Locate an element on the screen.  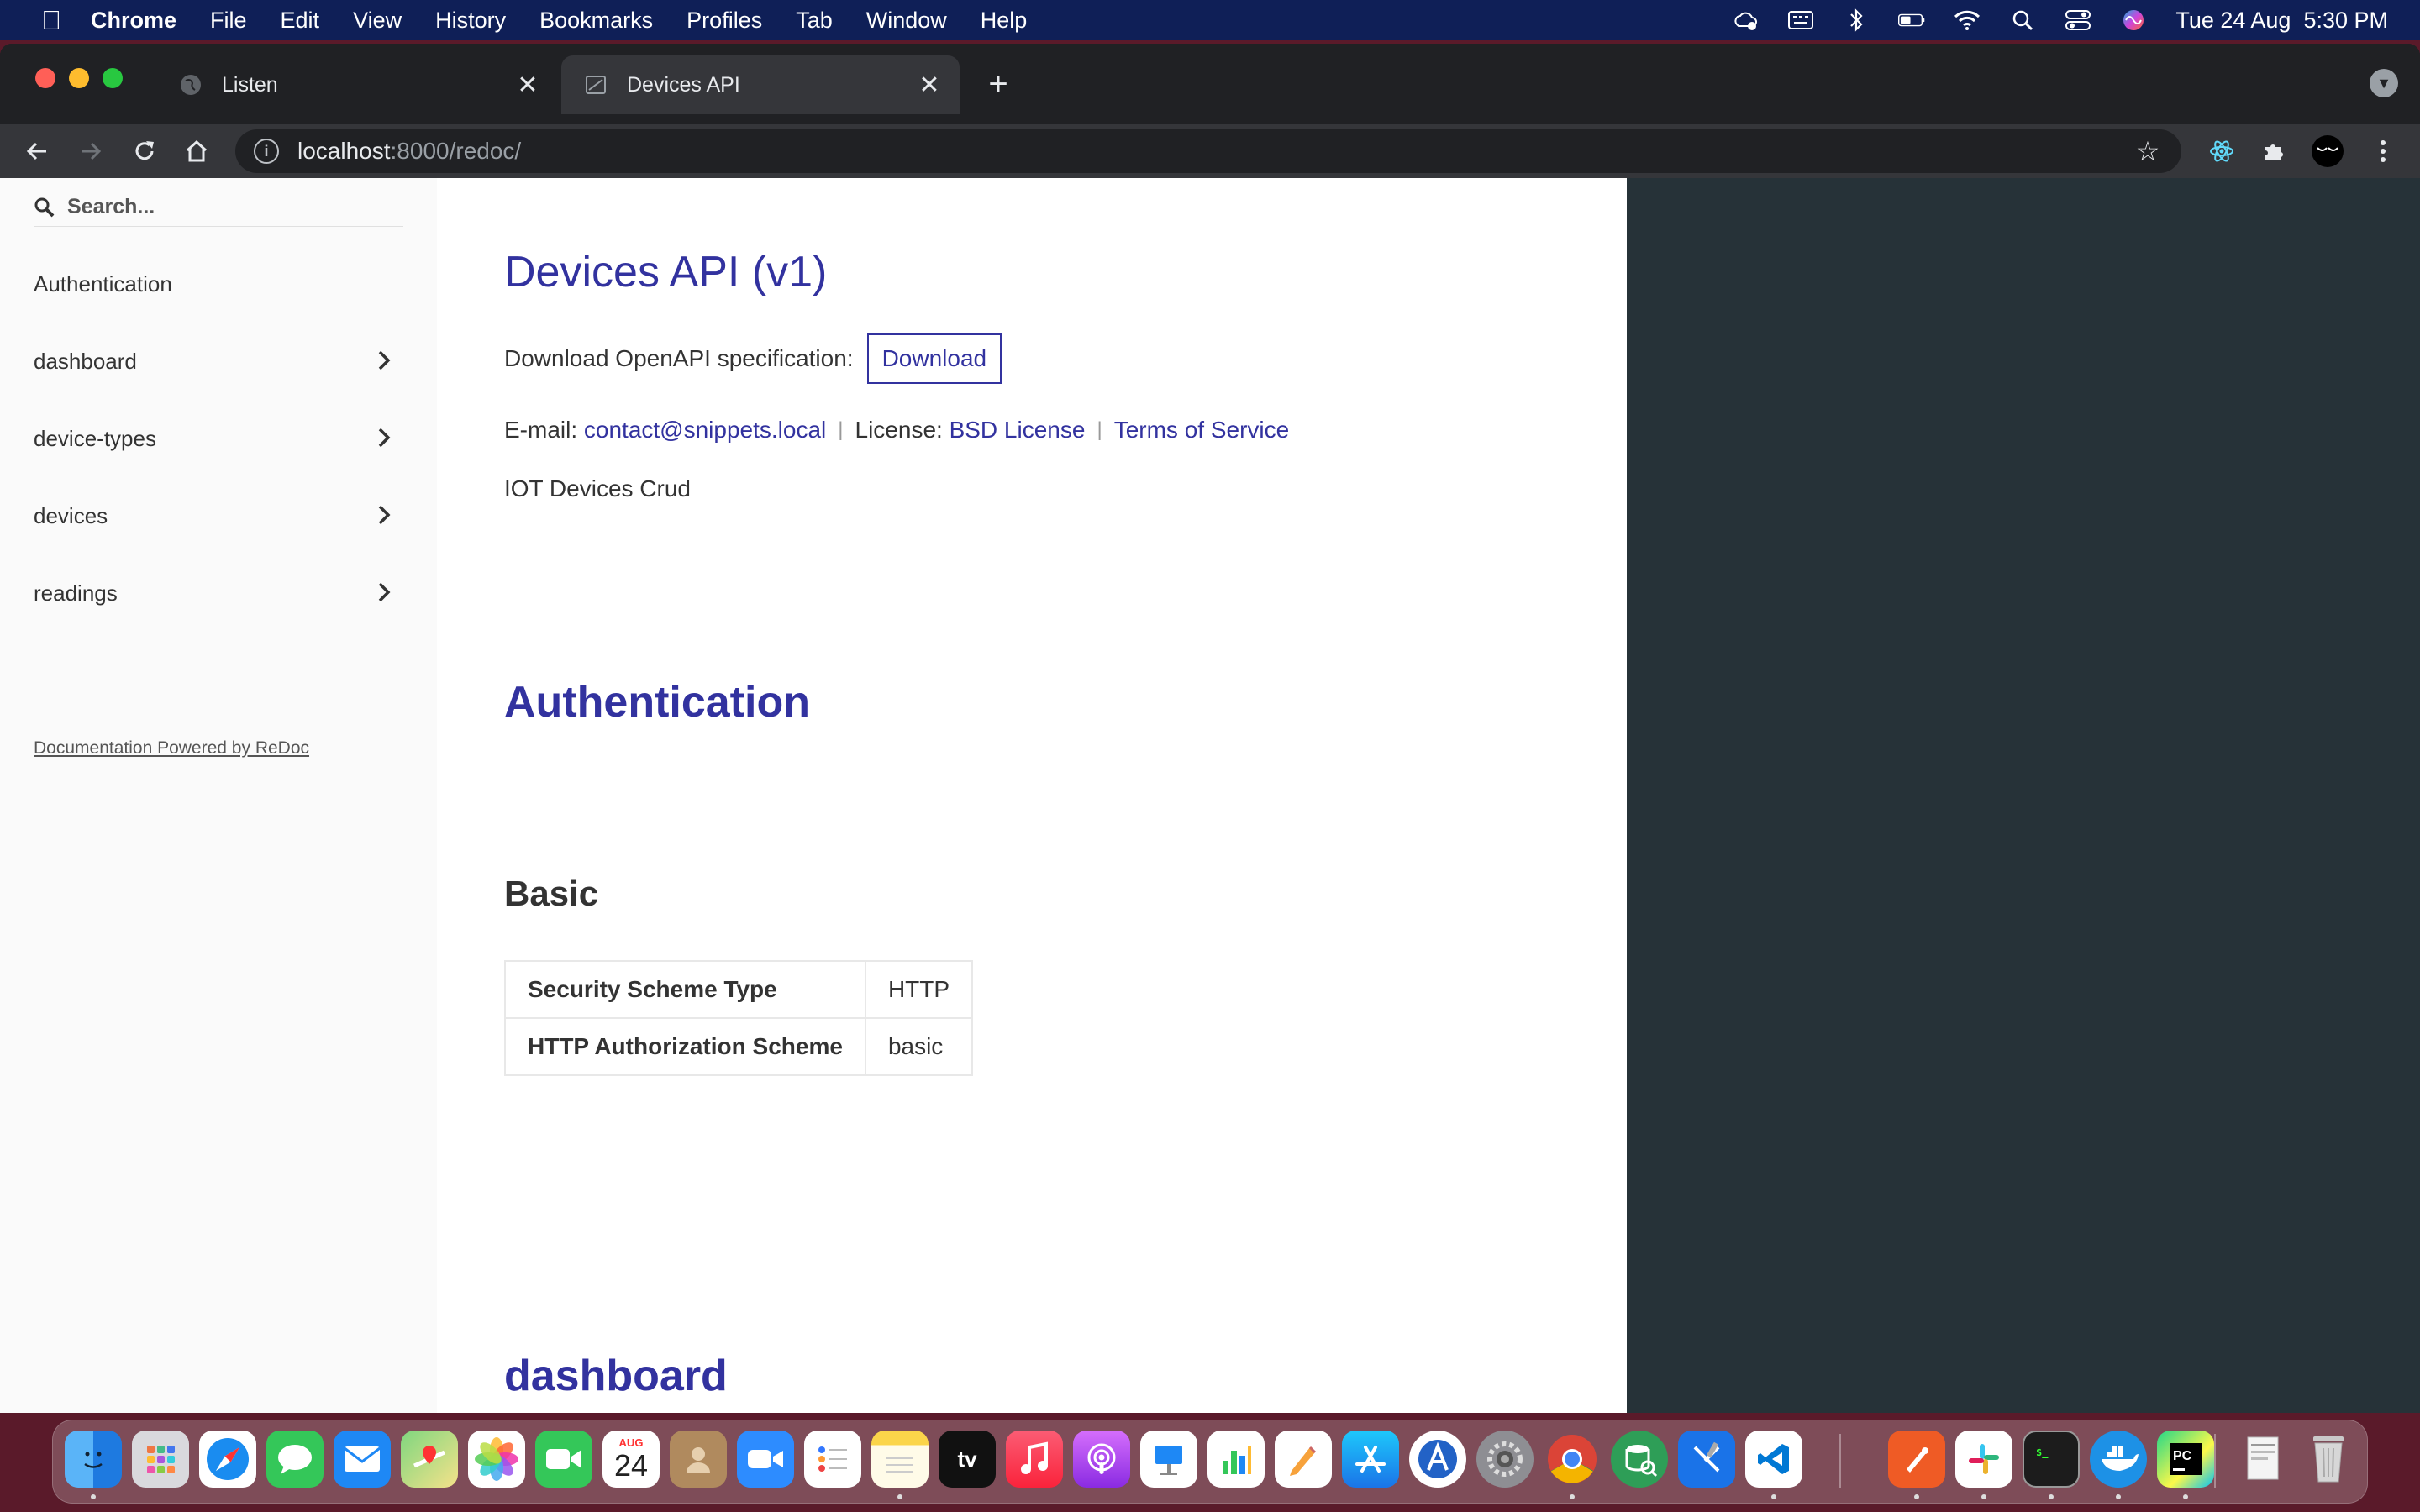
tab-search-chevron-icon: ▼ is located at coordinates (2384, 83).